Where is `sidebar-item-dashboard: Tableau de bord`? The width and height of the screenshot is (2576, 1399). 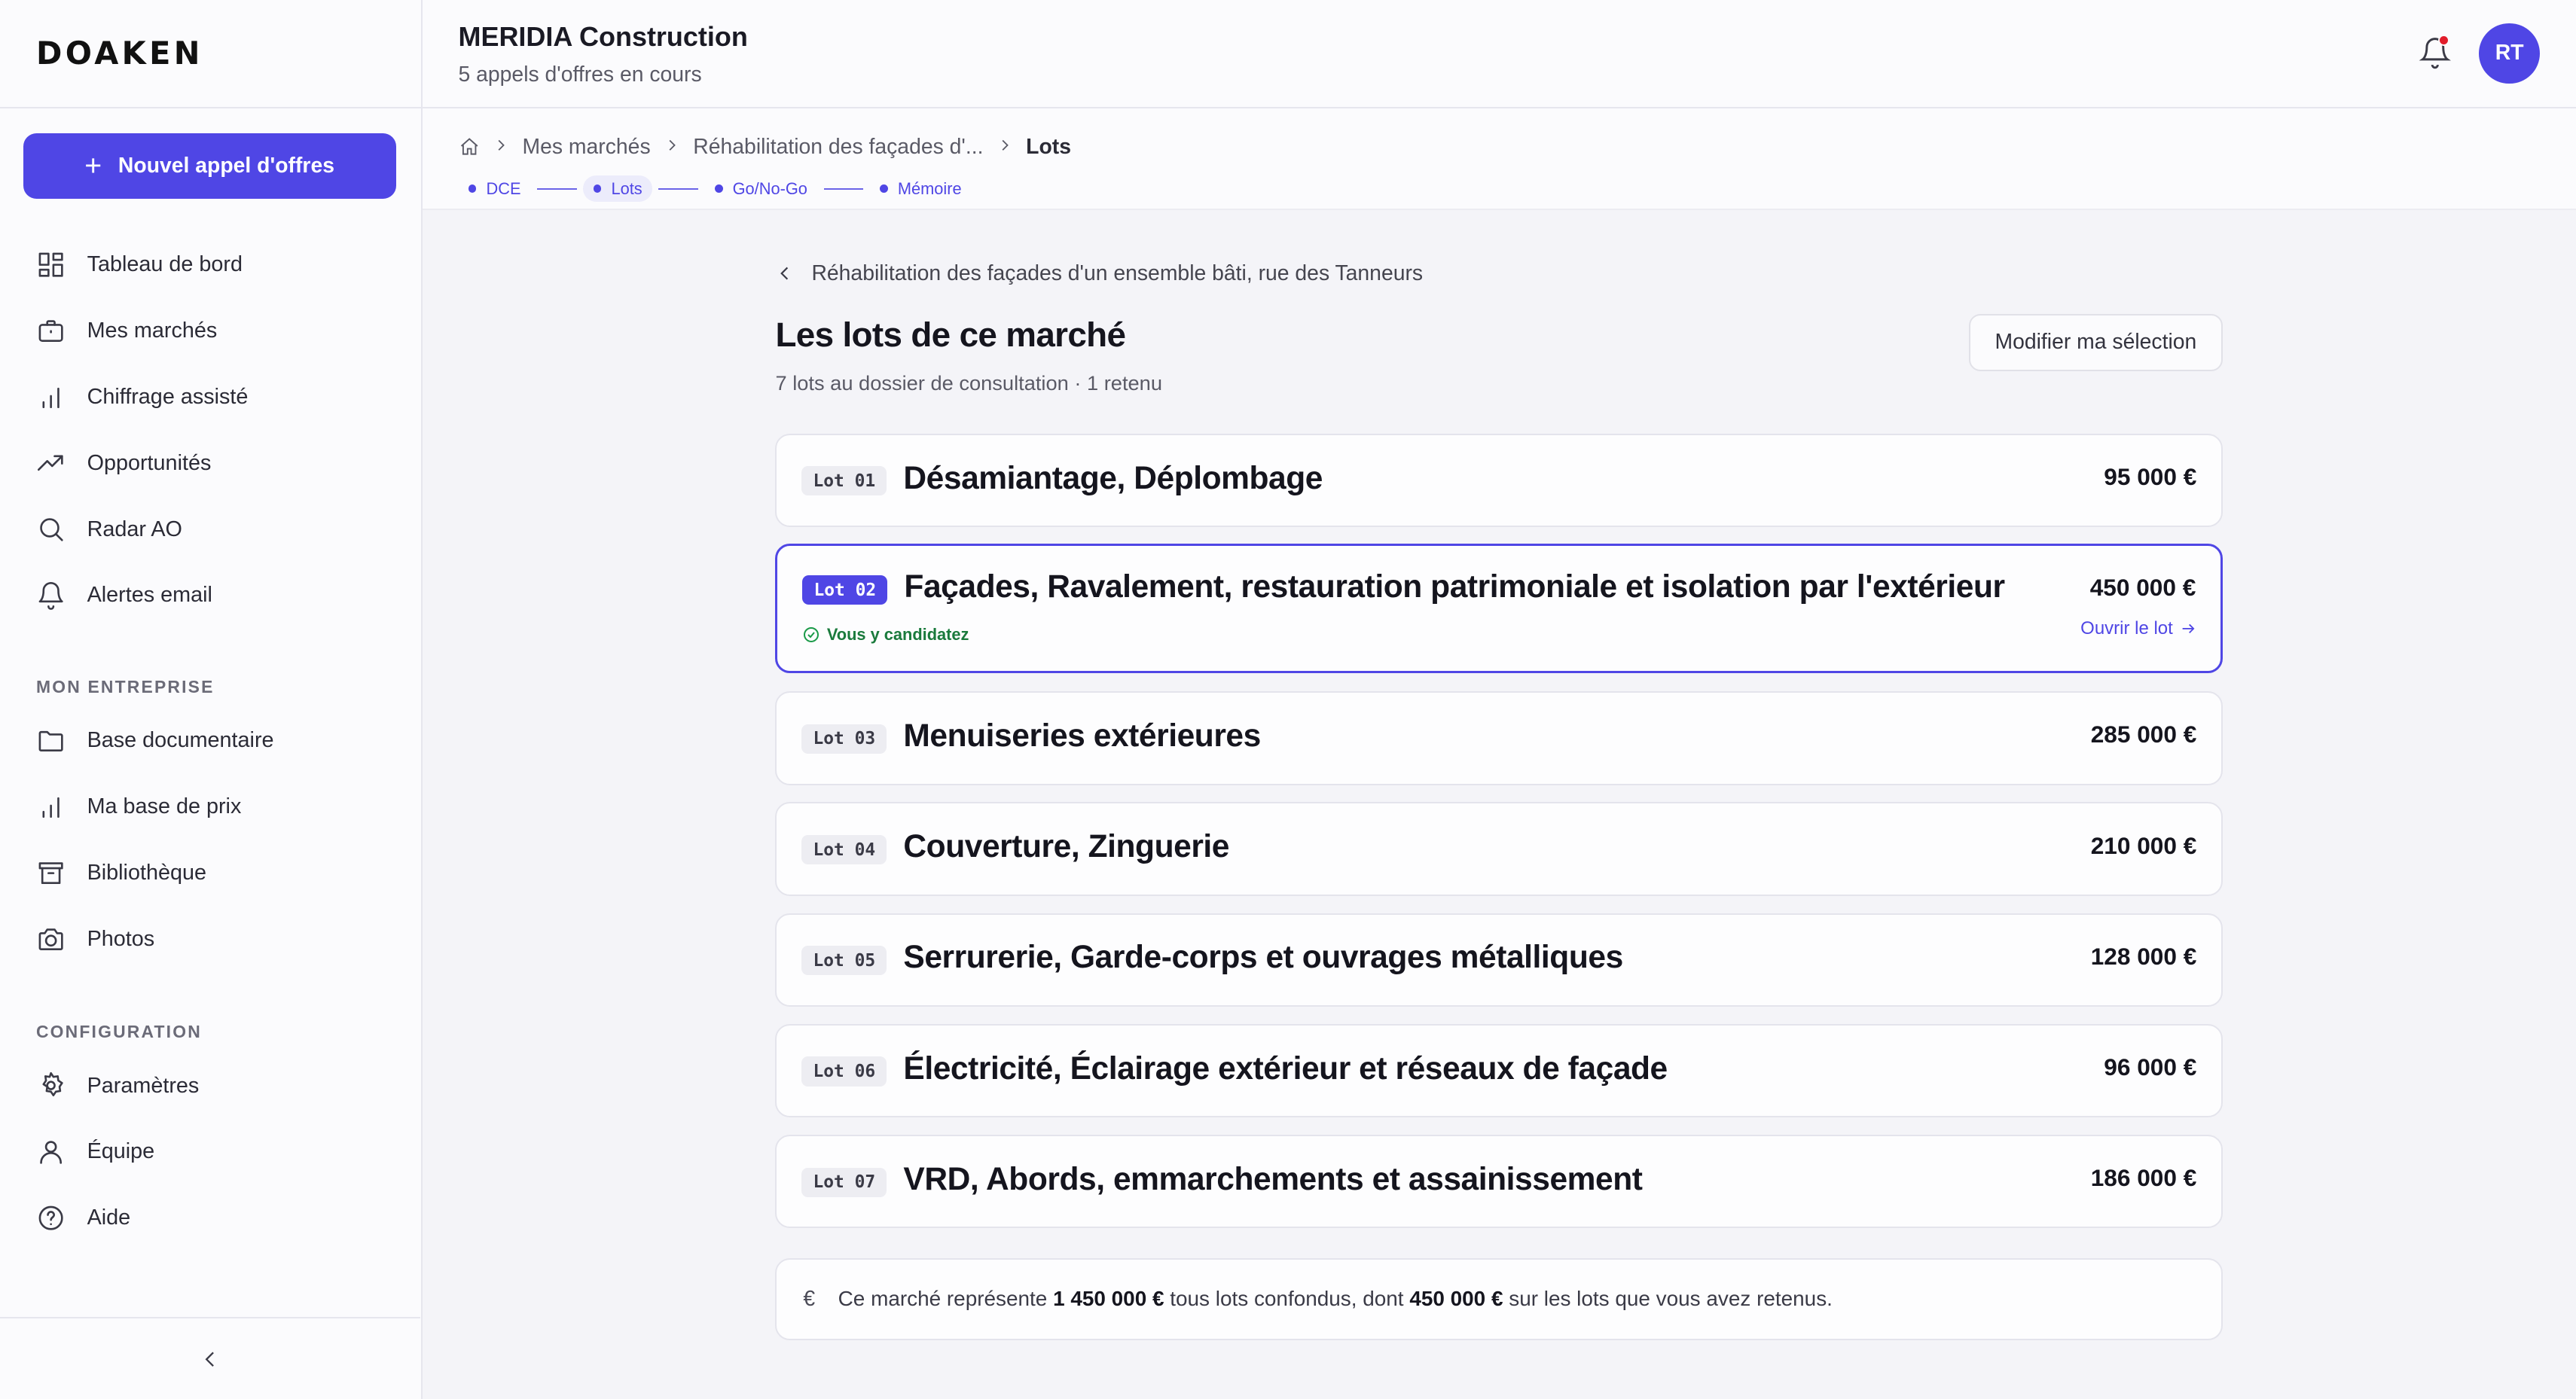 sidebar-item-dashboard: Tableau de bord is located at coordinates (210, 265).